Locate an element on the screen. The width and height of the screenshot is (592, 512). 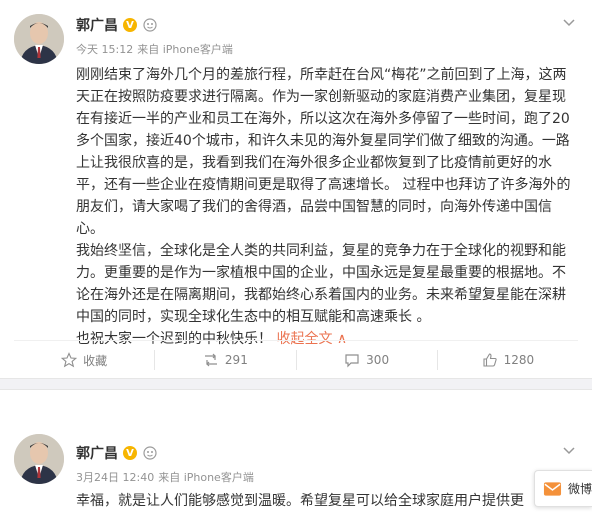
repost-count: 291 is located at coordinates (236, 360).